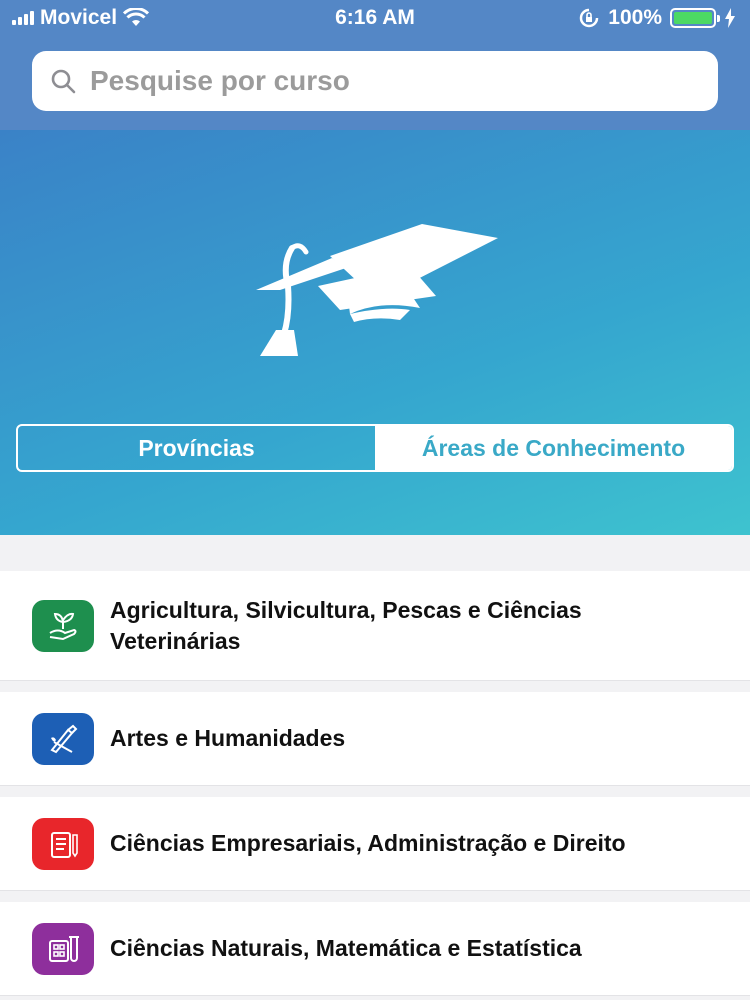 Image resolution: width=750 pixels, height=1000 pixels. What do you see at coordinates (377, 290) in the screenshot?
I see `graduation-cap-icon` at bounding box center [377, 290].